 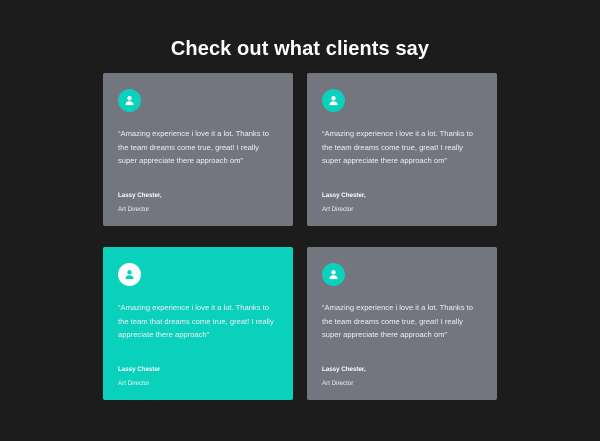 I want to click on section-title: Check out what clients say, so click(x=300, y=49).